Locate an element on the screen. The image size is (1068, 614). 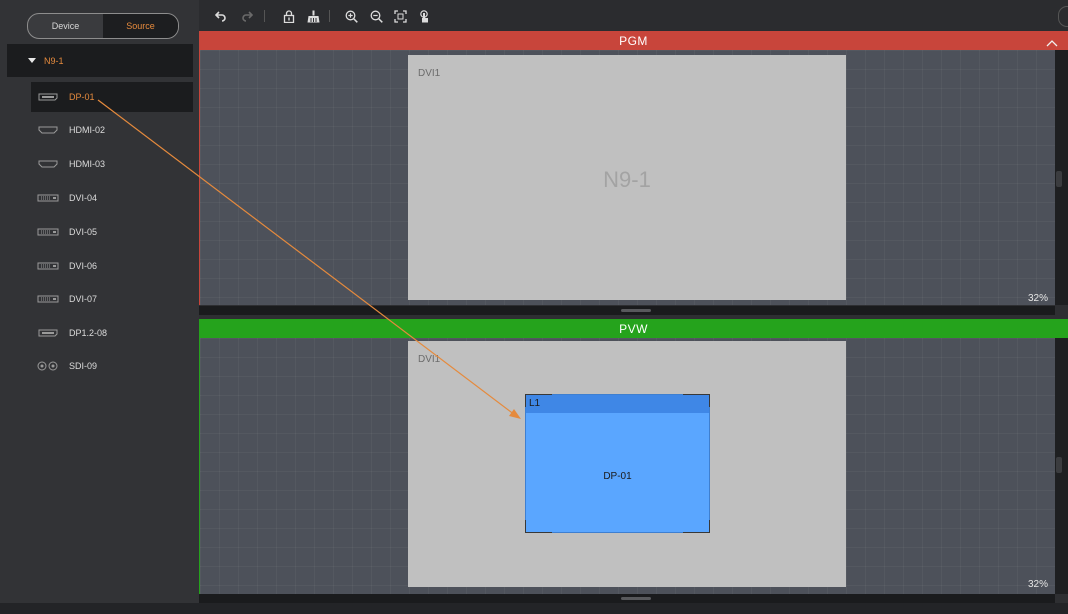
status-bar is located at coordinates (534, 608).